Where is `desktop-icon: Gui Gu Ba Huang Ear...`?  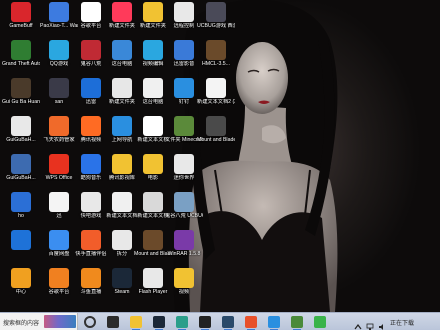 desktop-icon: Gui Gu Ba Huang Ear... is located at coordinates (21, 91).